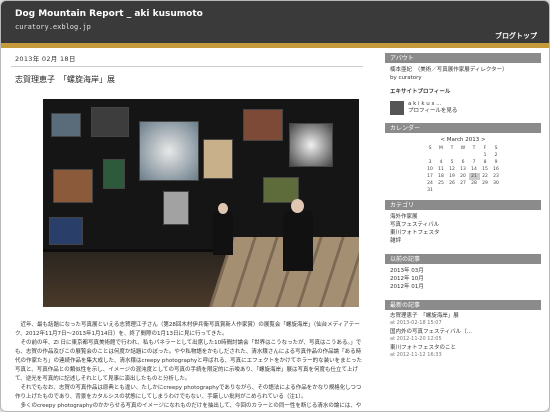 This screenshot has height=412, width=550. Describe the element at coordinates (416, 323) in the screenshot. I see `recent-post-date: at 2013-02-18 15:07` at that location.